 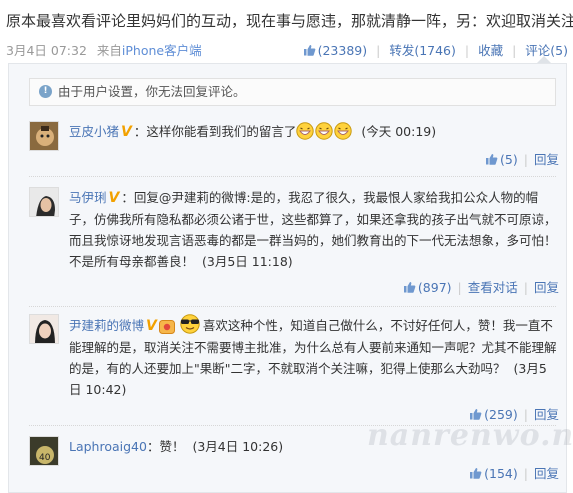 I want to click on comment-like-count: (154), so click(x=501, y=473).